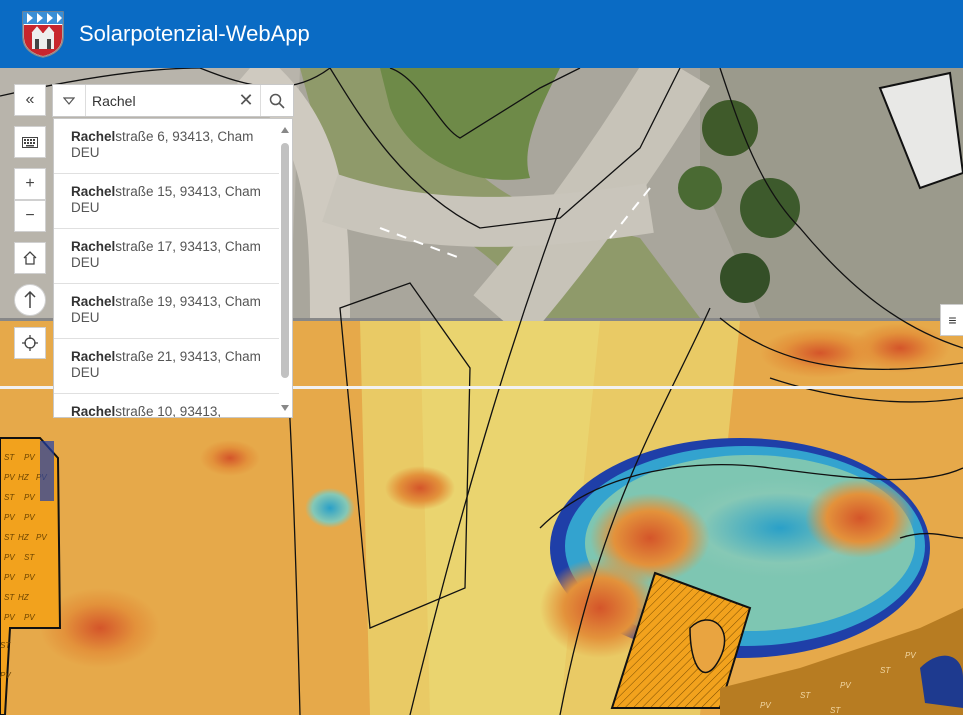 The width and height of the screenshot is (963, 715). I want to click on zoom-in-button: +, so click(30, 184).